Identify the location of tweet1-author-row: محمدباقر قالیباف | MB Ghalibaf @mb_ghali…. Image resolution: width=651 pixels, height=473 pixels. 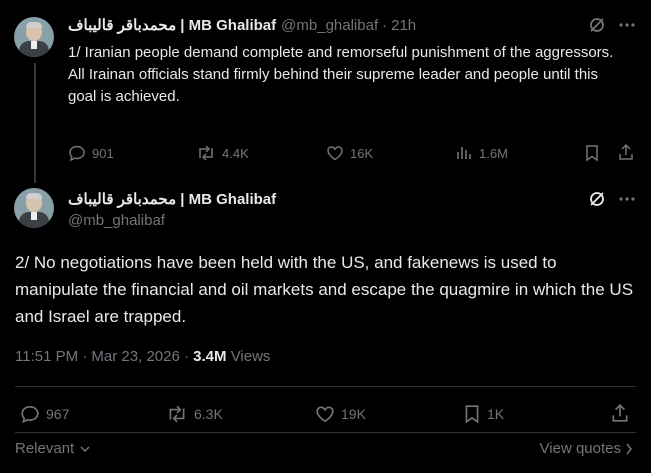
(242, 25).